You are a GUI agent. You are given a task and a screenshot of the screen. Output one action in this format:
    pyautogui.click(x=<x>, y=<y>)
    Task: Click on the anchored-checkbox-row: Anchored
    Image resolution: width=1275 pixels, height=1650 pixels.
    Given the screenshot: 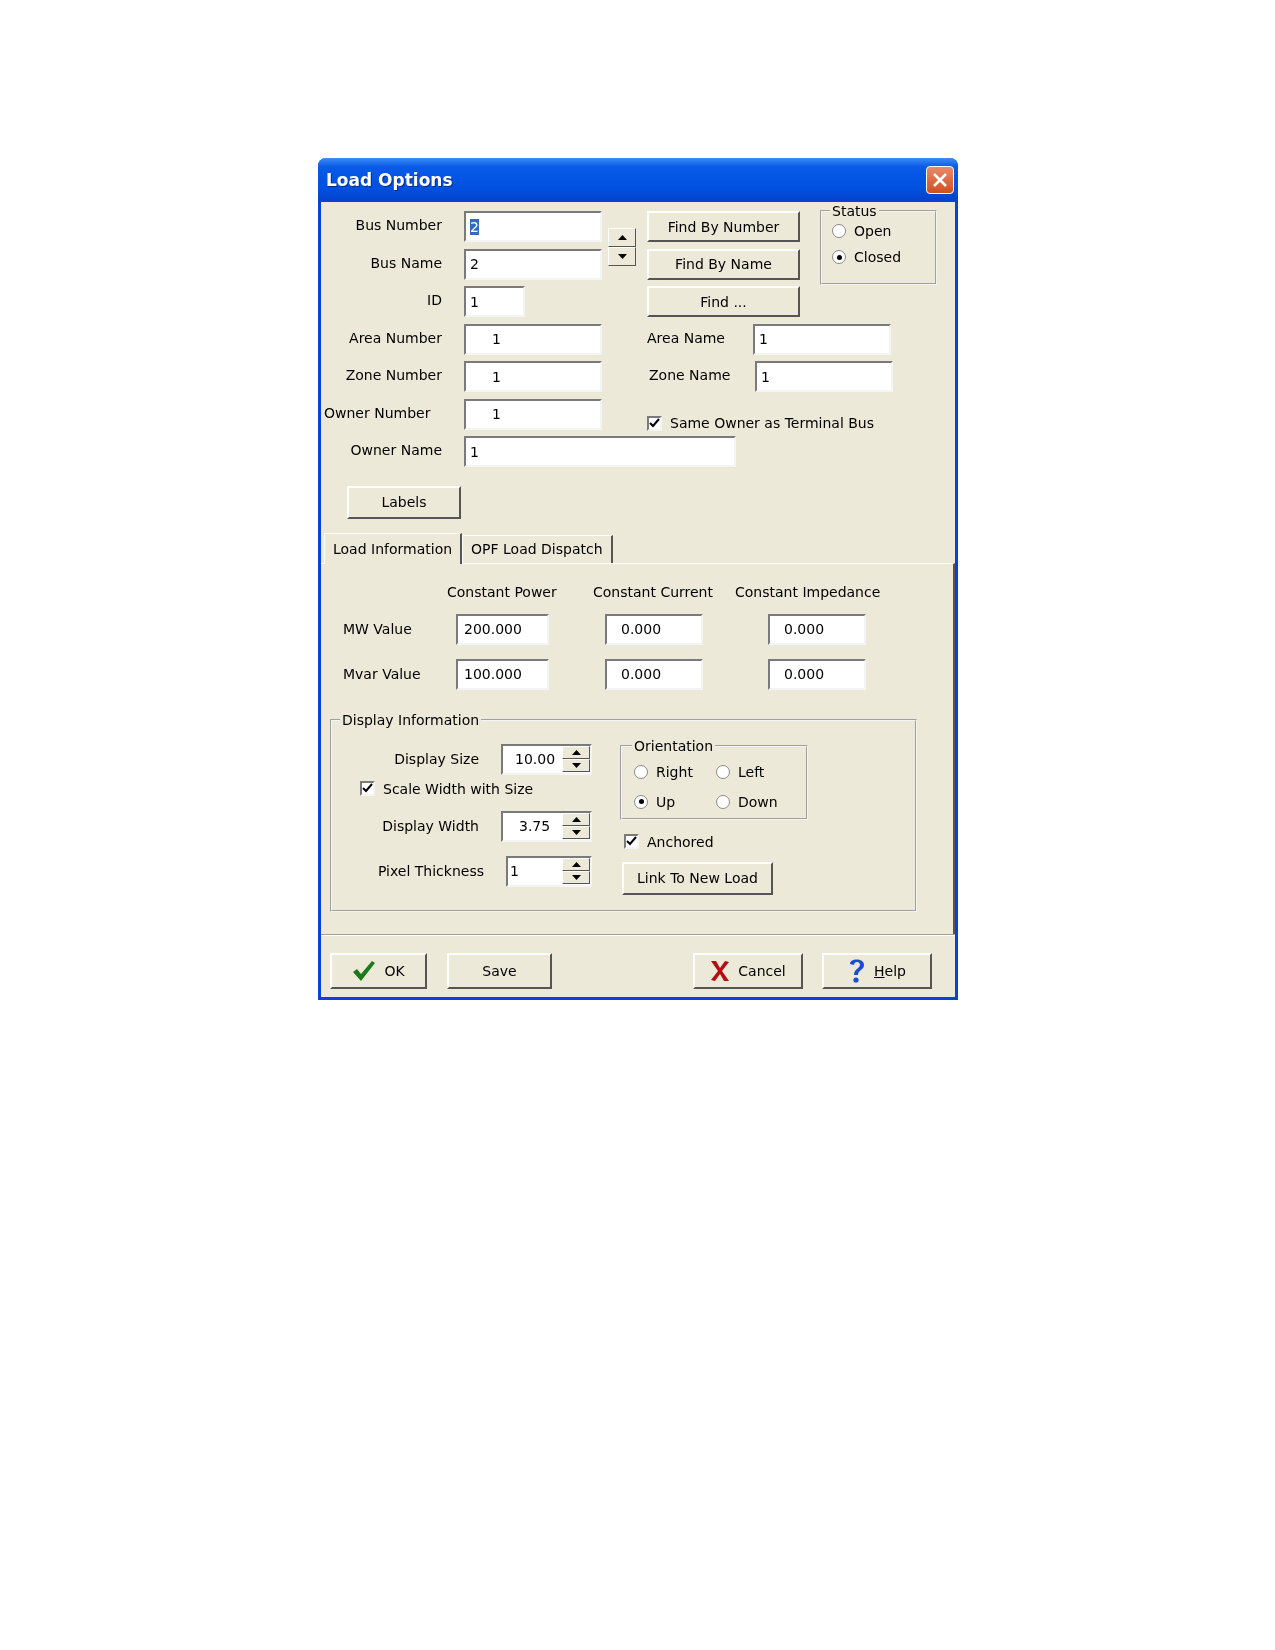 What is the action you would take?
    pyautogui.click(x=716, y=841)
    